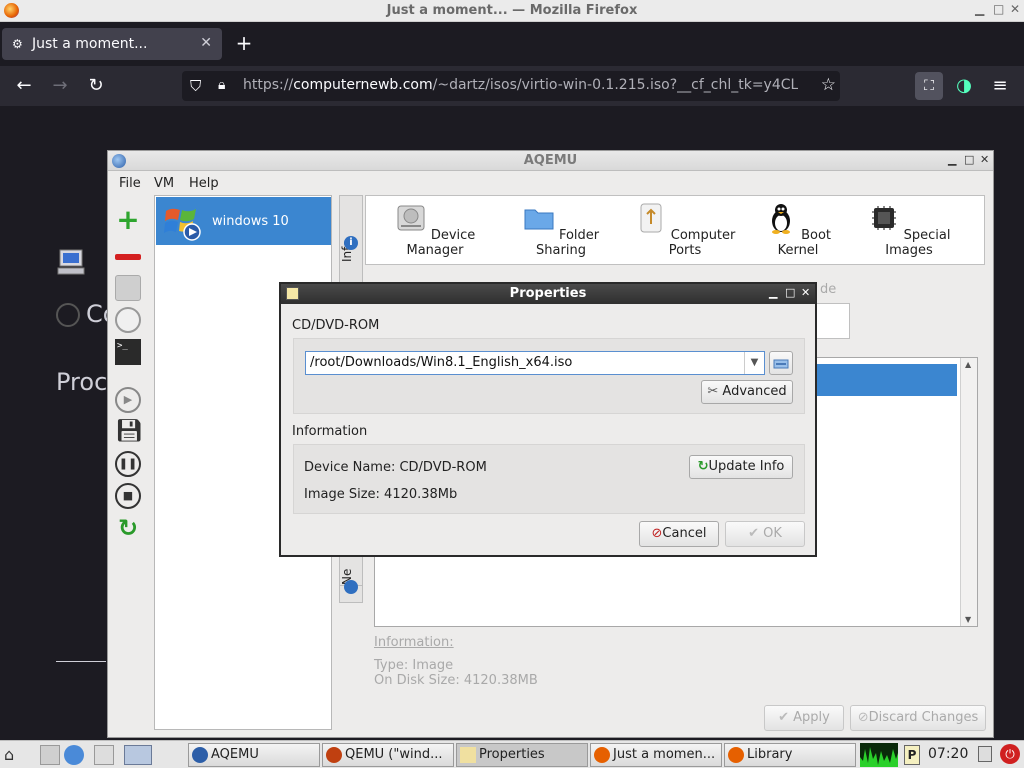 The height and width of the screenshot is (768, 1024). Describe the element at coordinates (456, 680) in the screenshot. I see `info-disk-size: On Disk Size: 4120.38MB` at that location.